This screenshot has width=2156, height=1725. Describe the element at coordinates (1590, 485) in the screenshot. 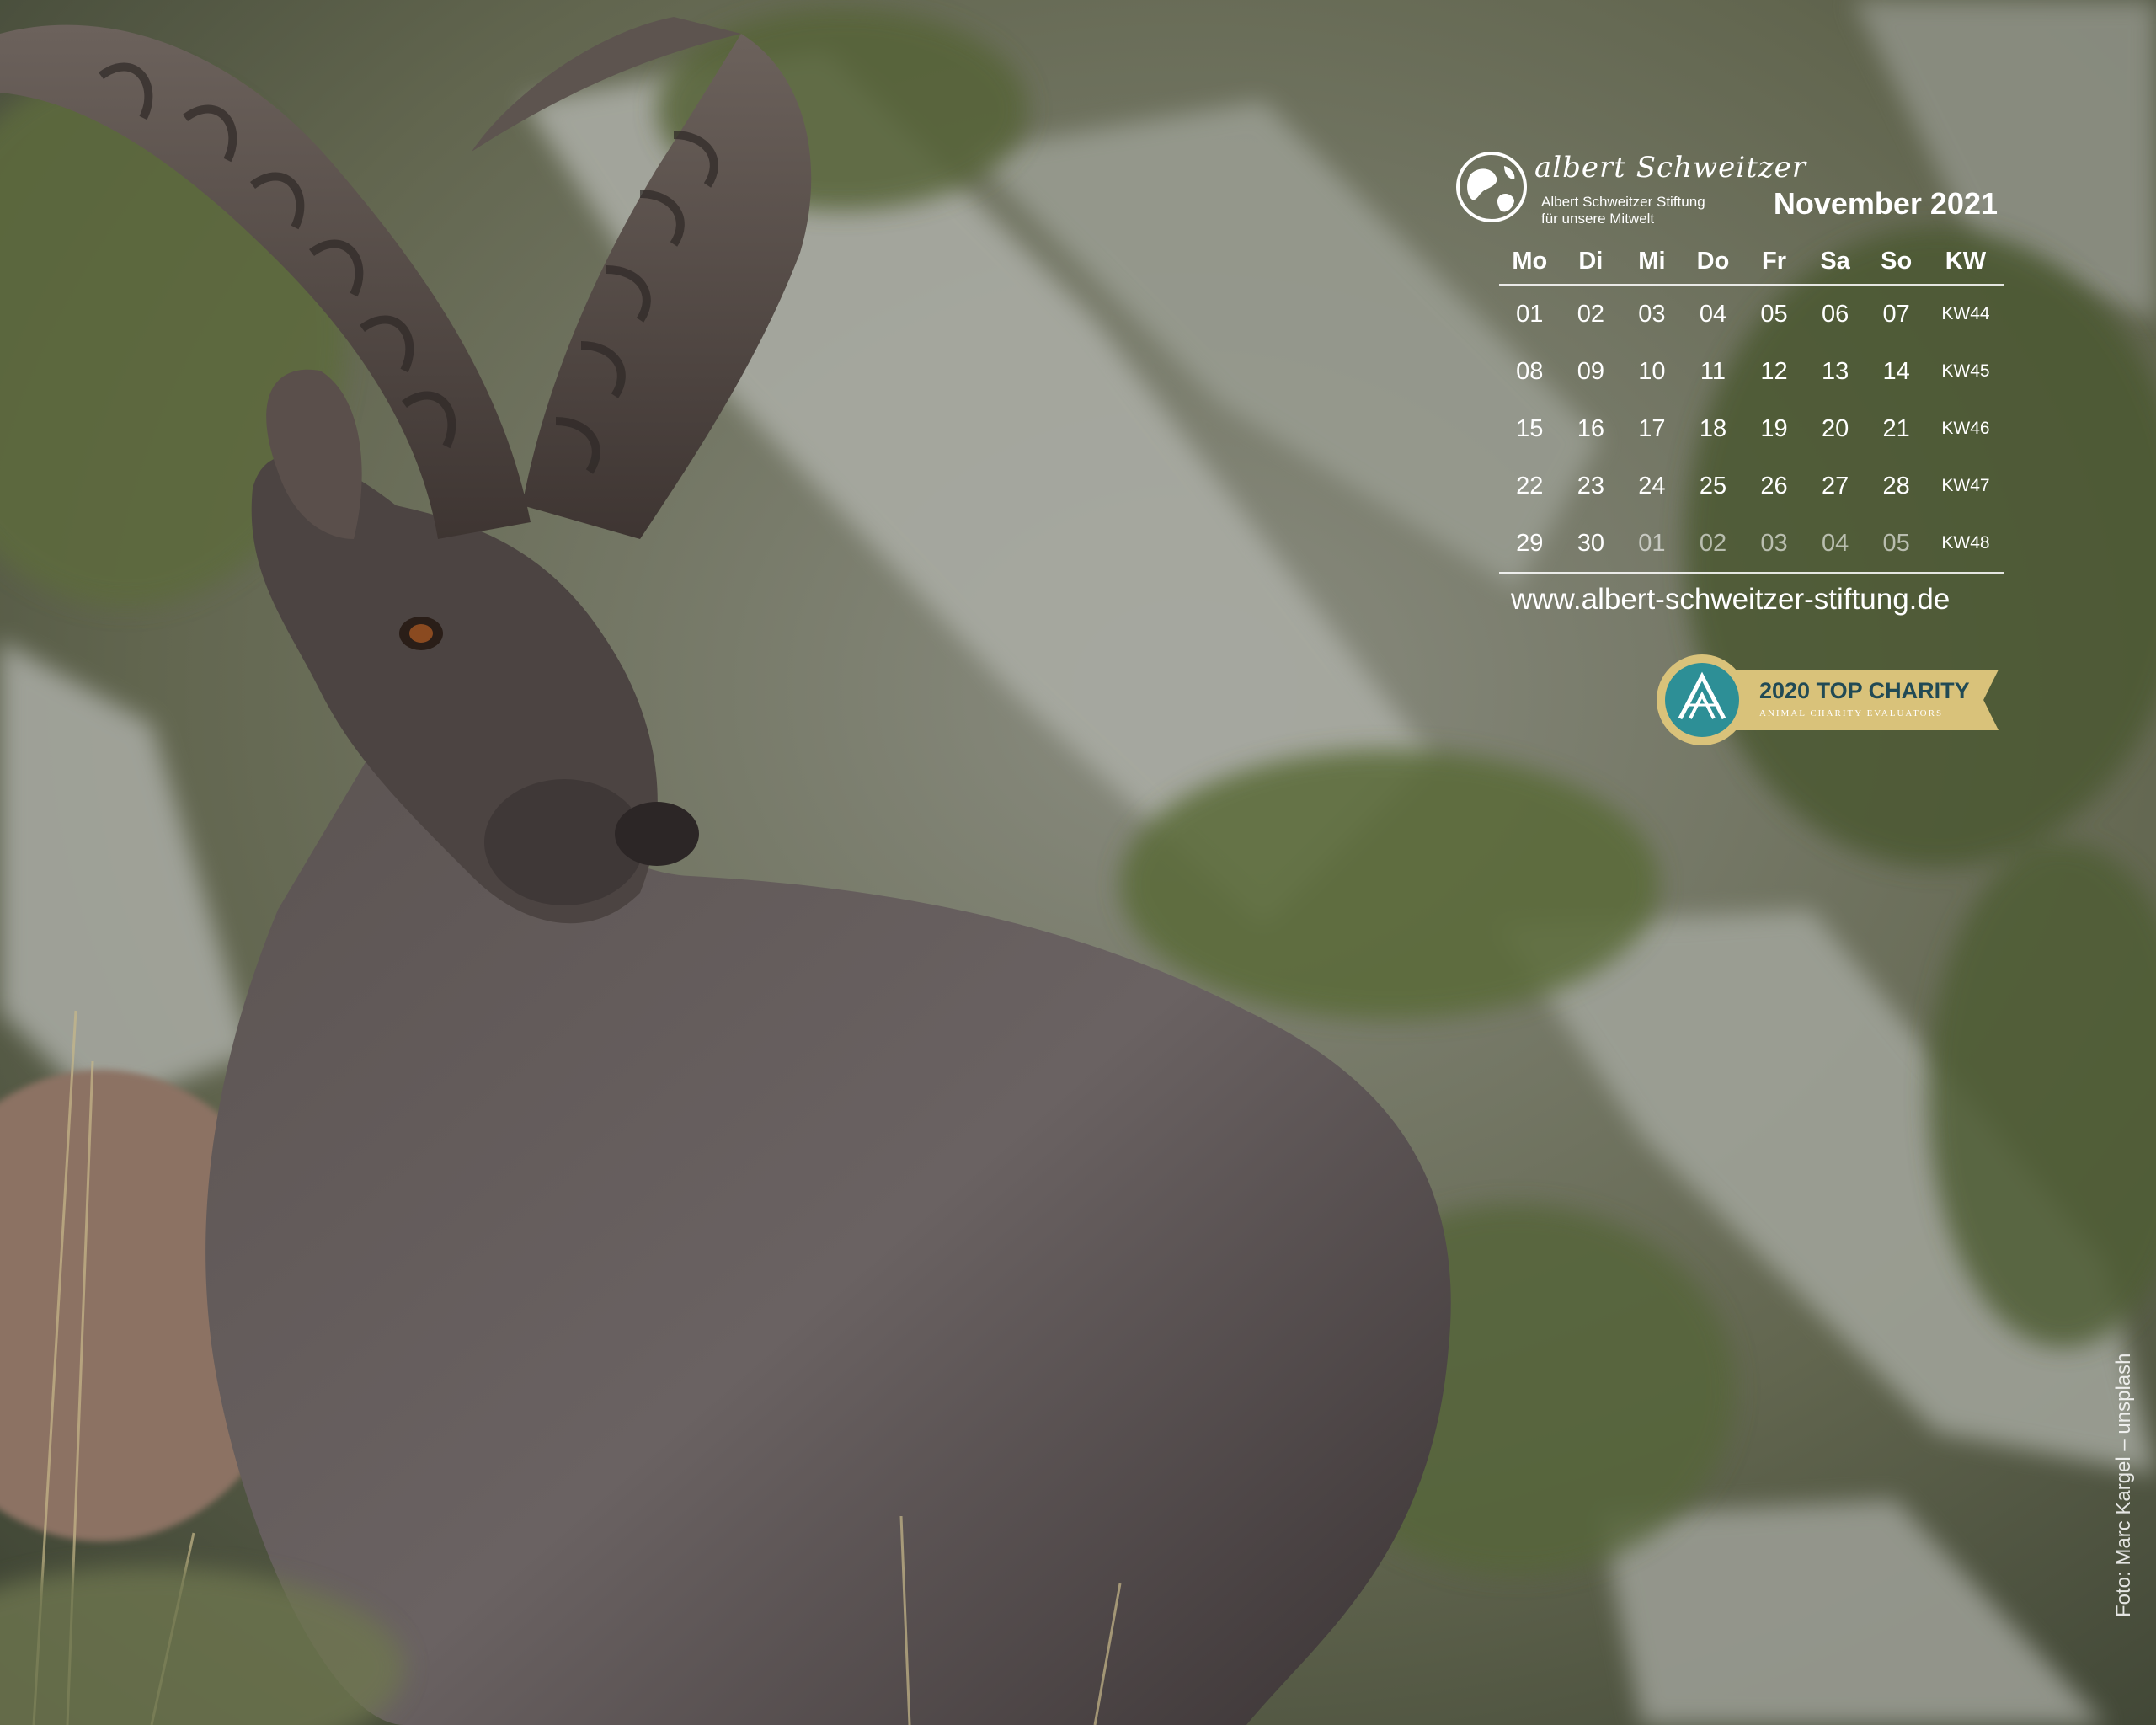

I see `calendar-day: 23` at that location.